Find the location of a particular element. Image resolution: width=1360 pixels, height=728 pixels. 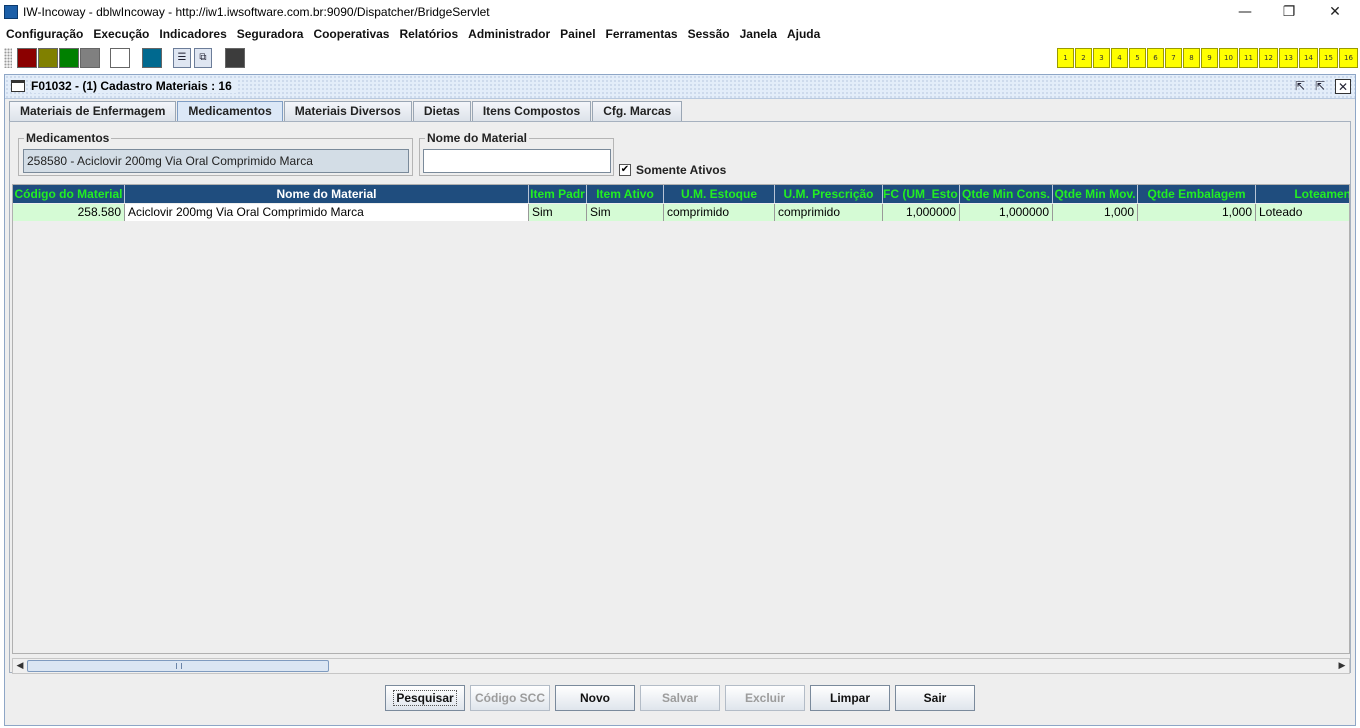

tree-icon: ☰ is located at coordinates (182, 58).